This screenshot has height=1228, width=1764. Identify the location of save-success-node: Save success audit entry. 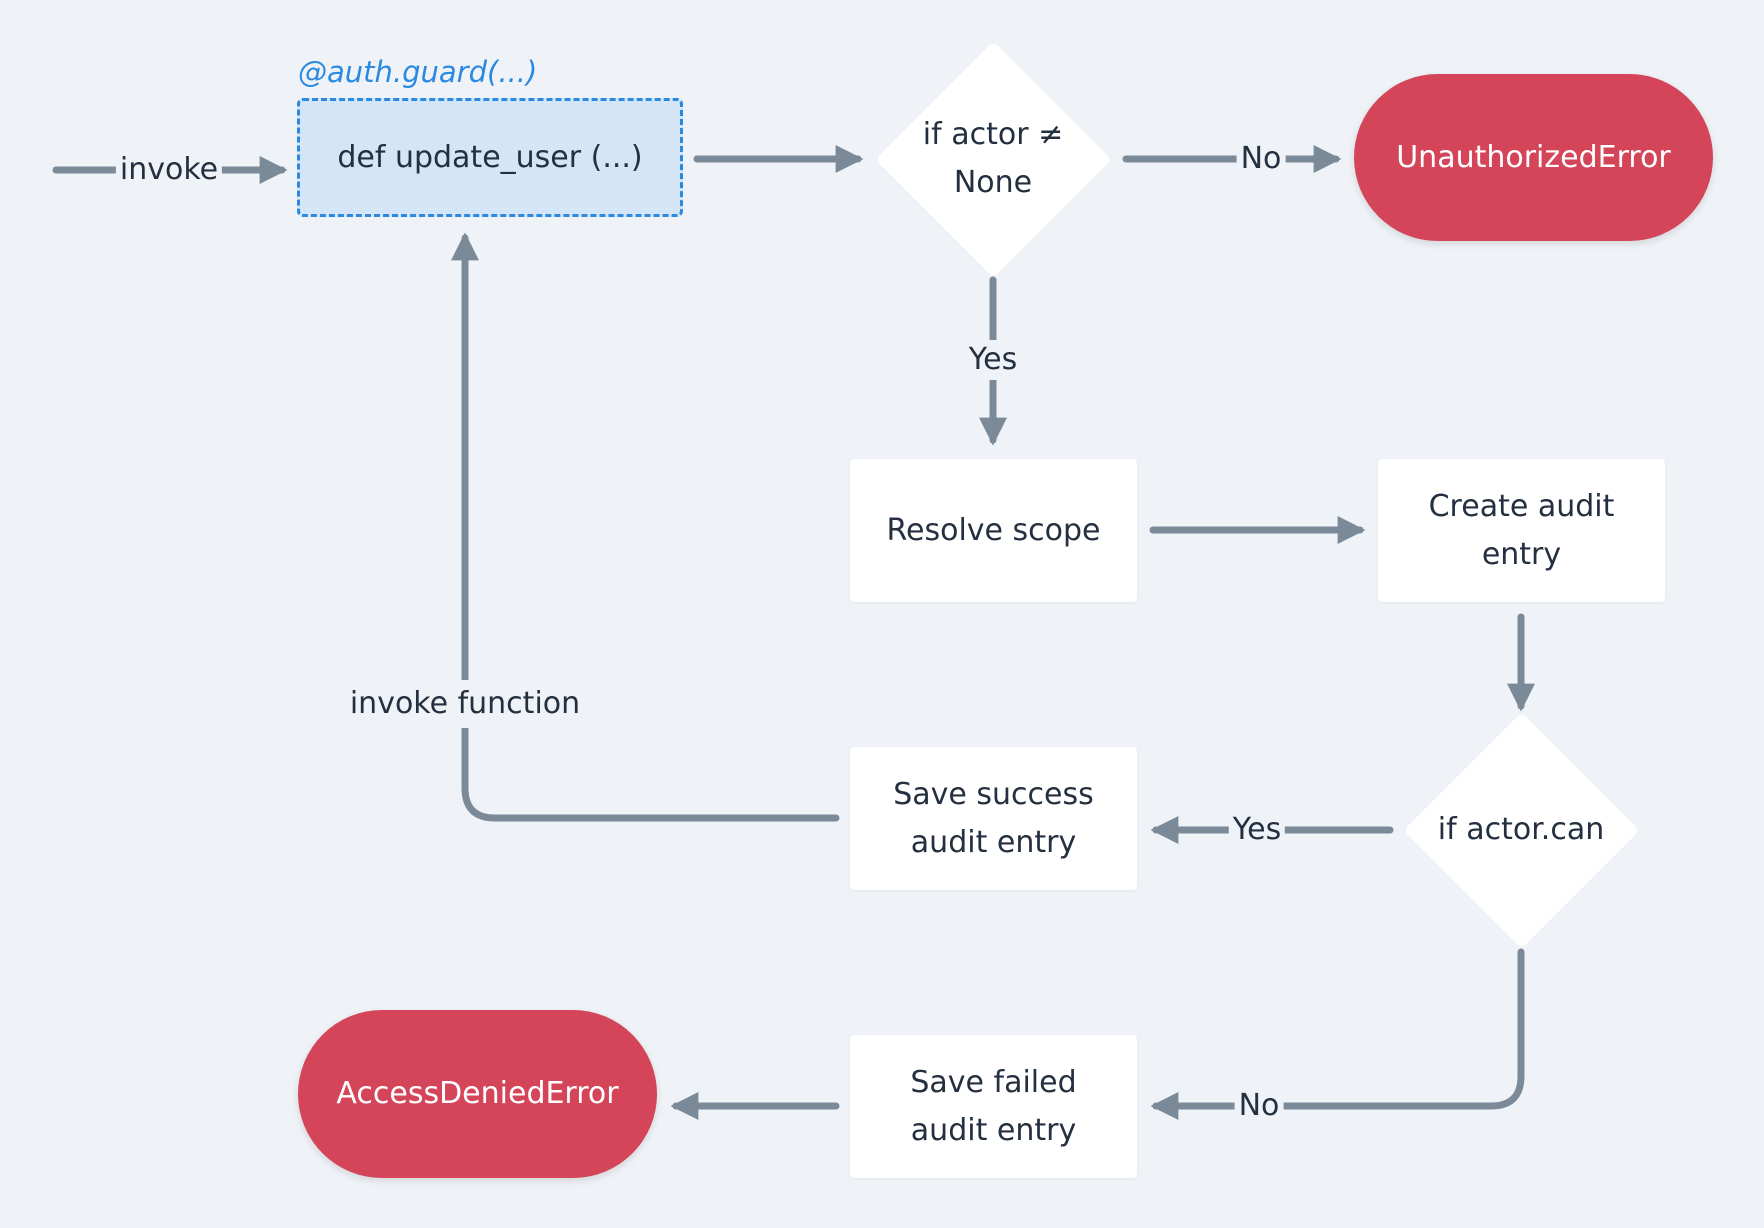
(993, 818).